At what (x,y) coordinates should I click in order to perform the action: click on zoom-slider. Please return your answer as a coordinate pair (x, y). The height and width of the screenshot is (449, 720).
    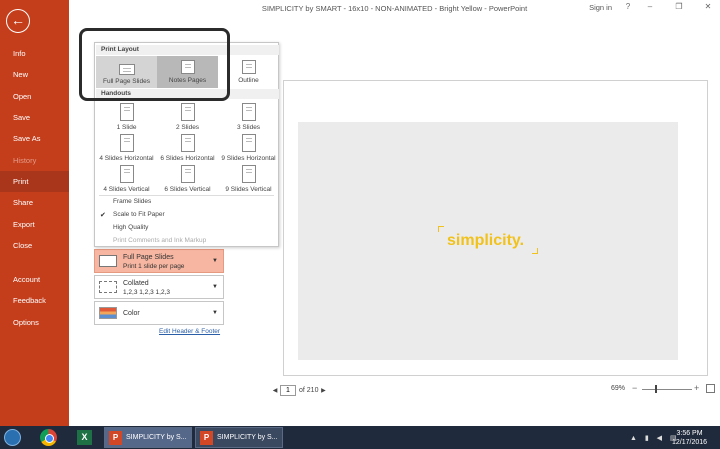
    Looking at the image, I should click on (667, 389).